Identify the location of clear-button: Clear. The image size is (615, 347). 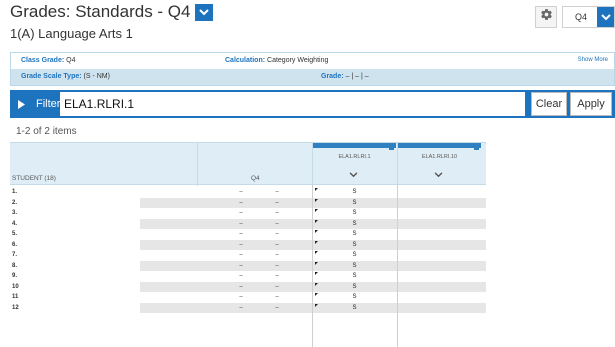
(549, 104).